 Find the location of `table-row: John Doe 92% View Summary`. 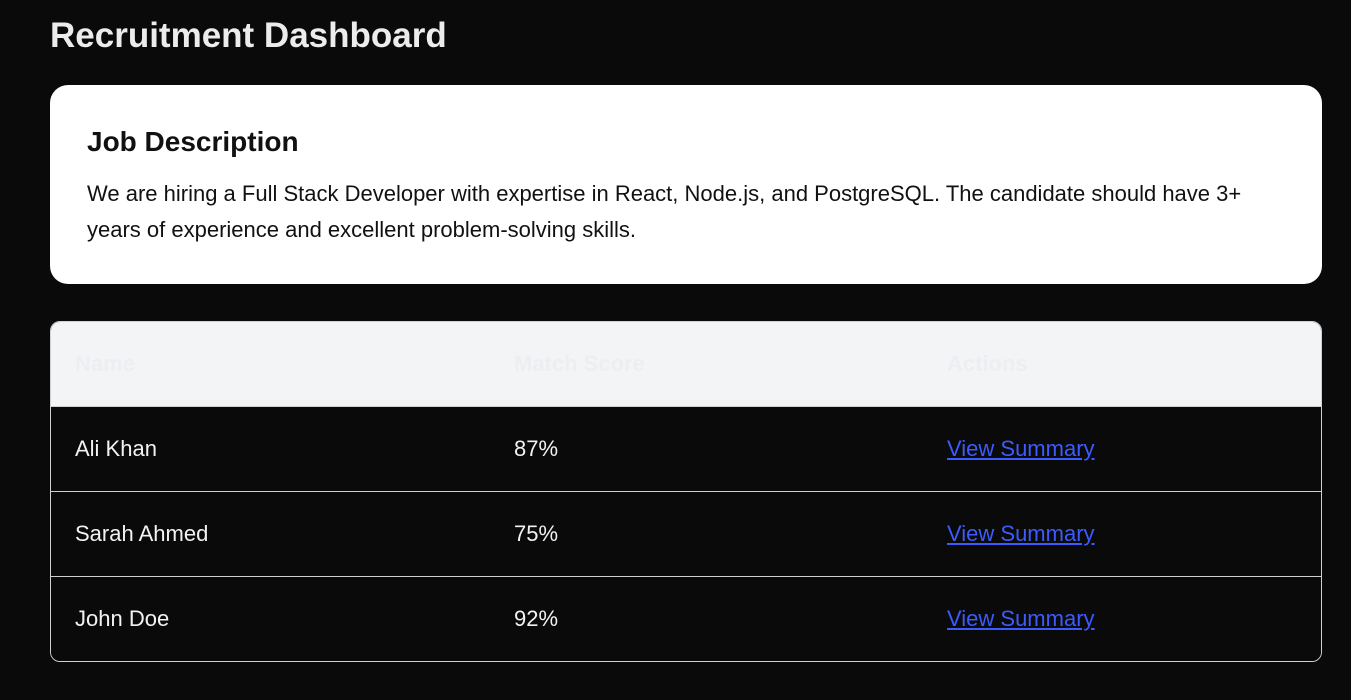

table-row: John Doe 92% View Summary is located at coordinates (686, 618).